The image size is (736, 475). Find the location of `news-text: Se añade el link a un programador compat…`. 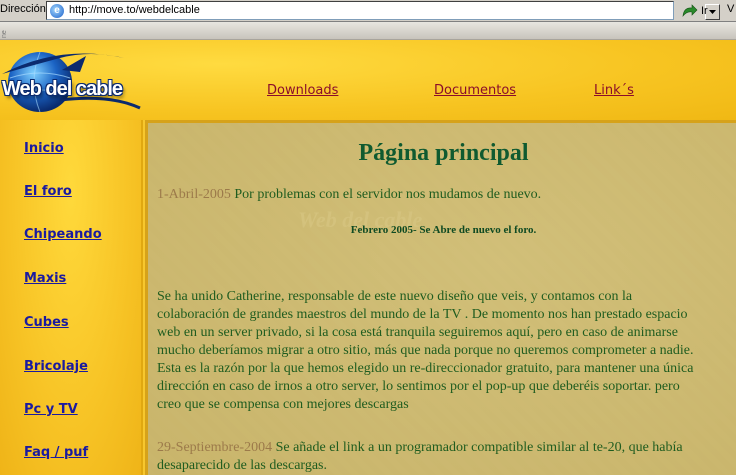

news-text: Se añade el link a un programador compat… is located at coordinates (477, 447).